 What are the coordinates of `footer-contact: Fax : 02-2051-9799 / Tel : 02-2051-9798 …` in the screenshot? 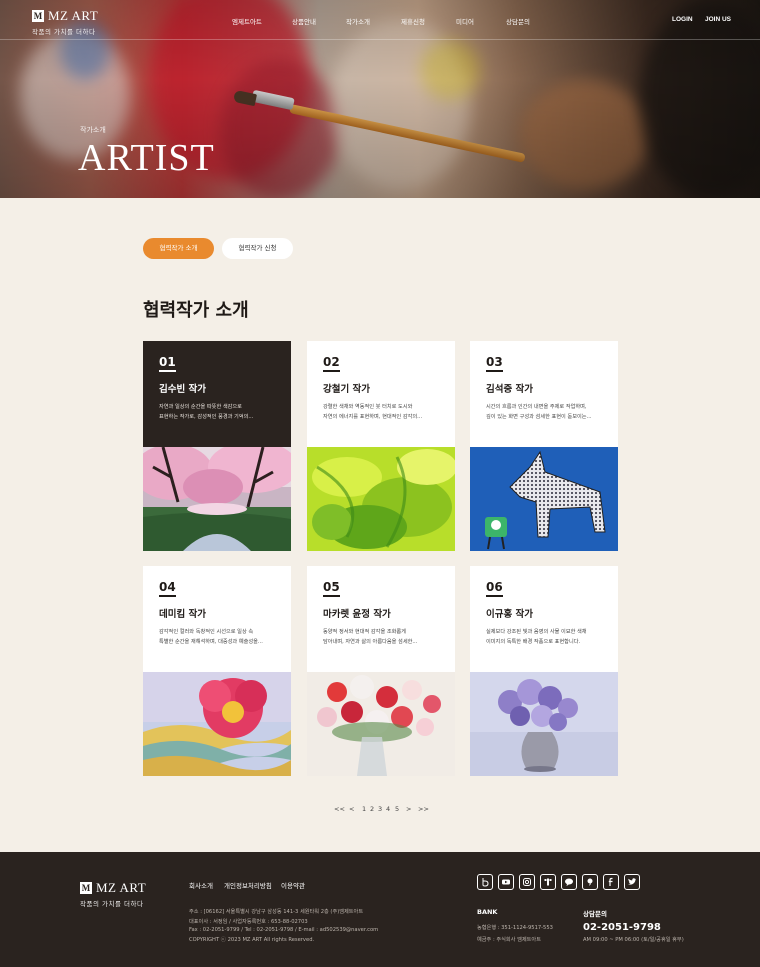 It's located at (284, 930).